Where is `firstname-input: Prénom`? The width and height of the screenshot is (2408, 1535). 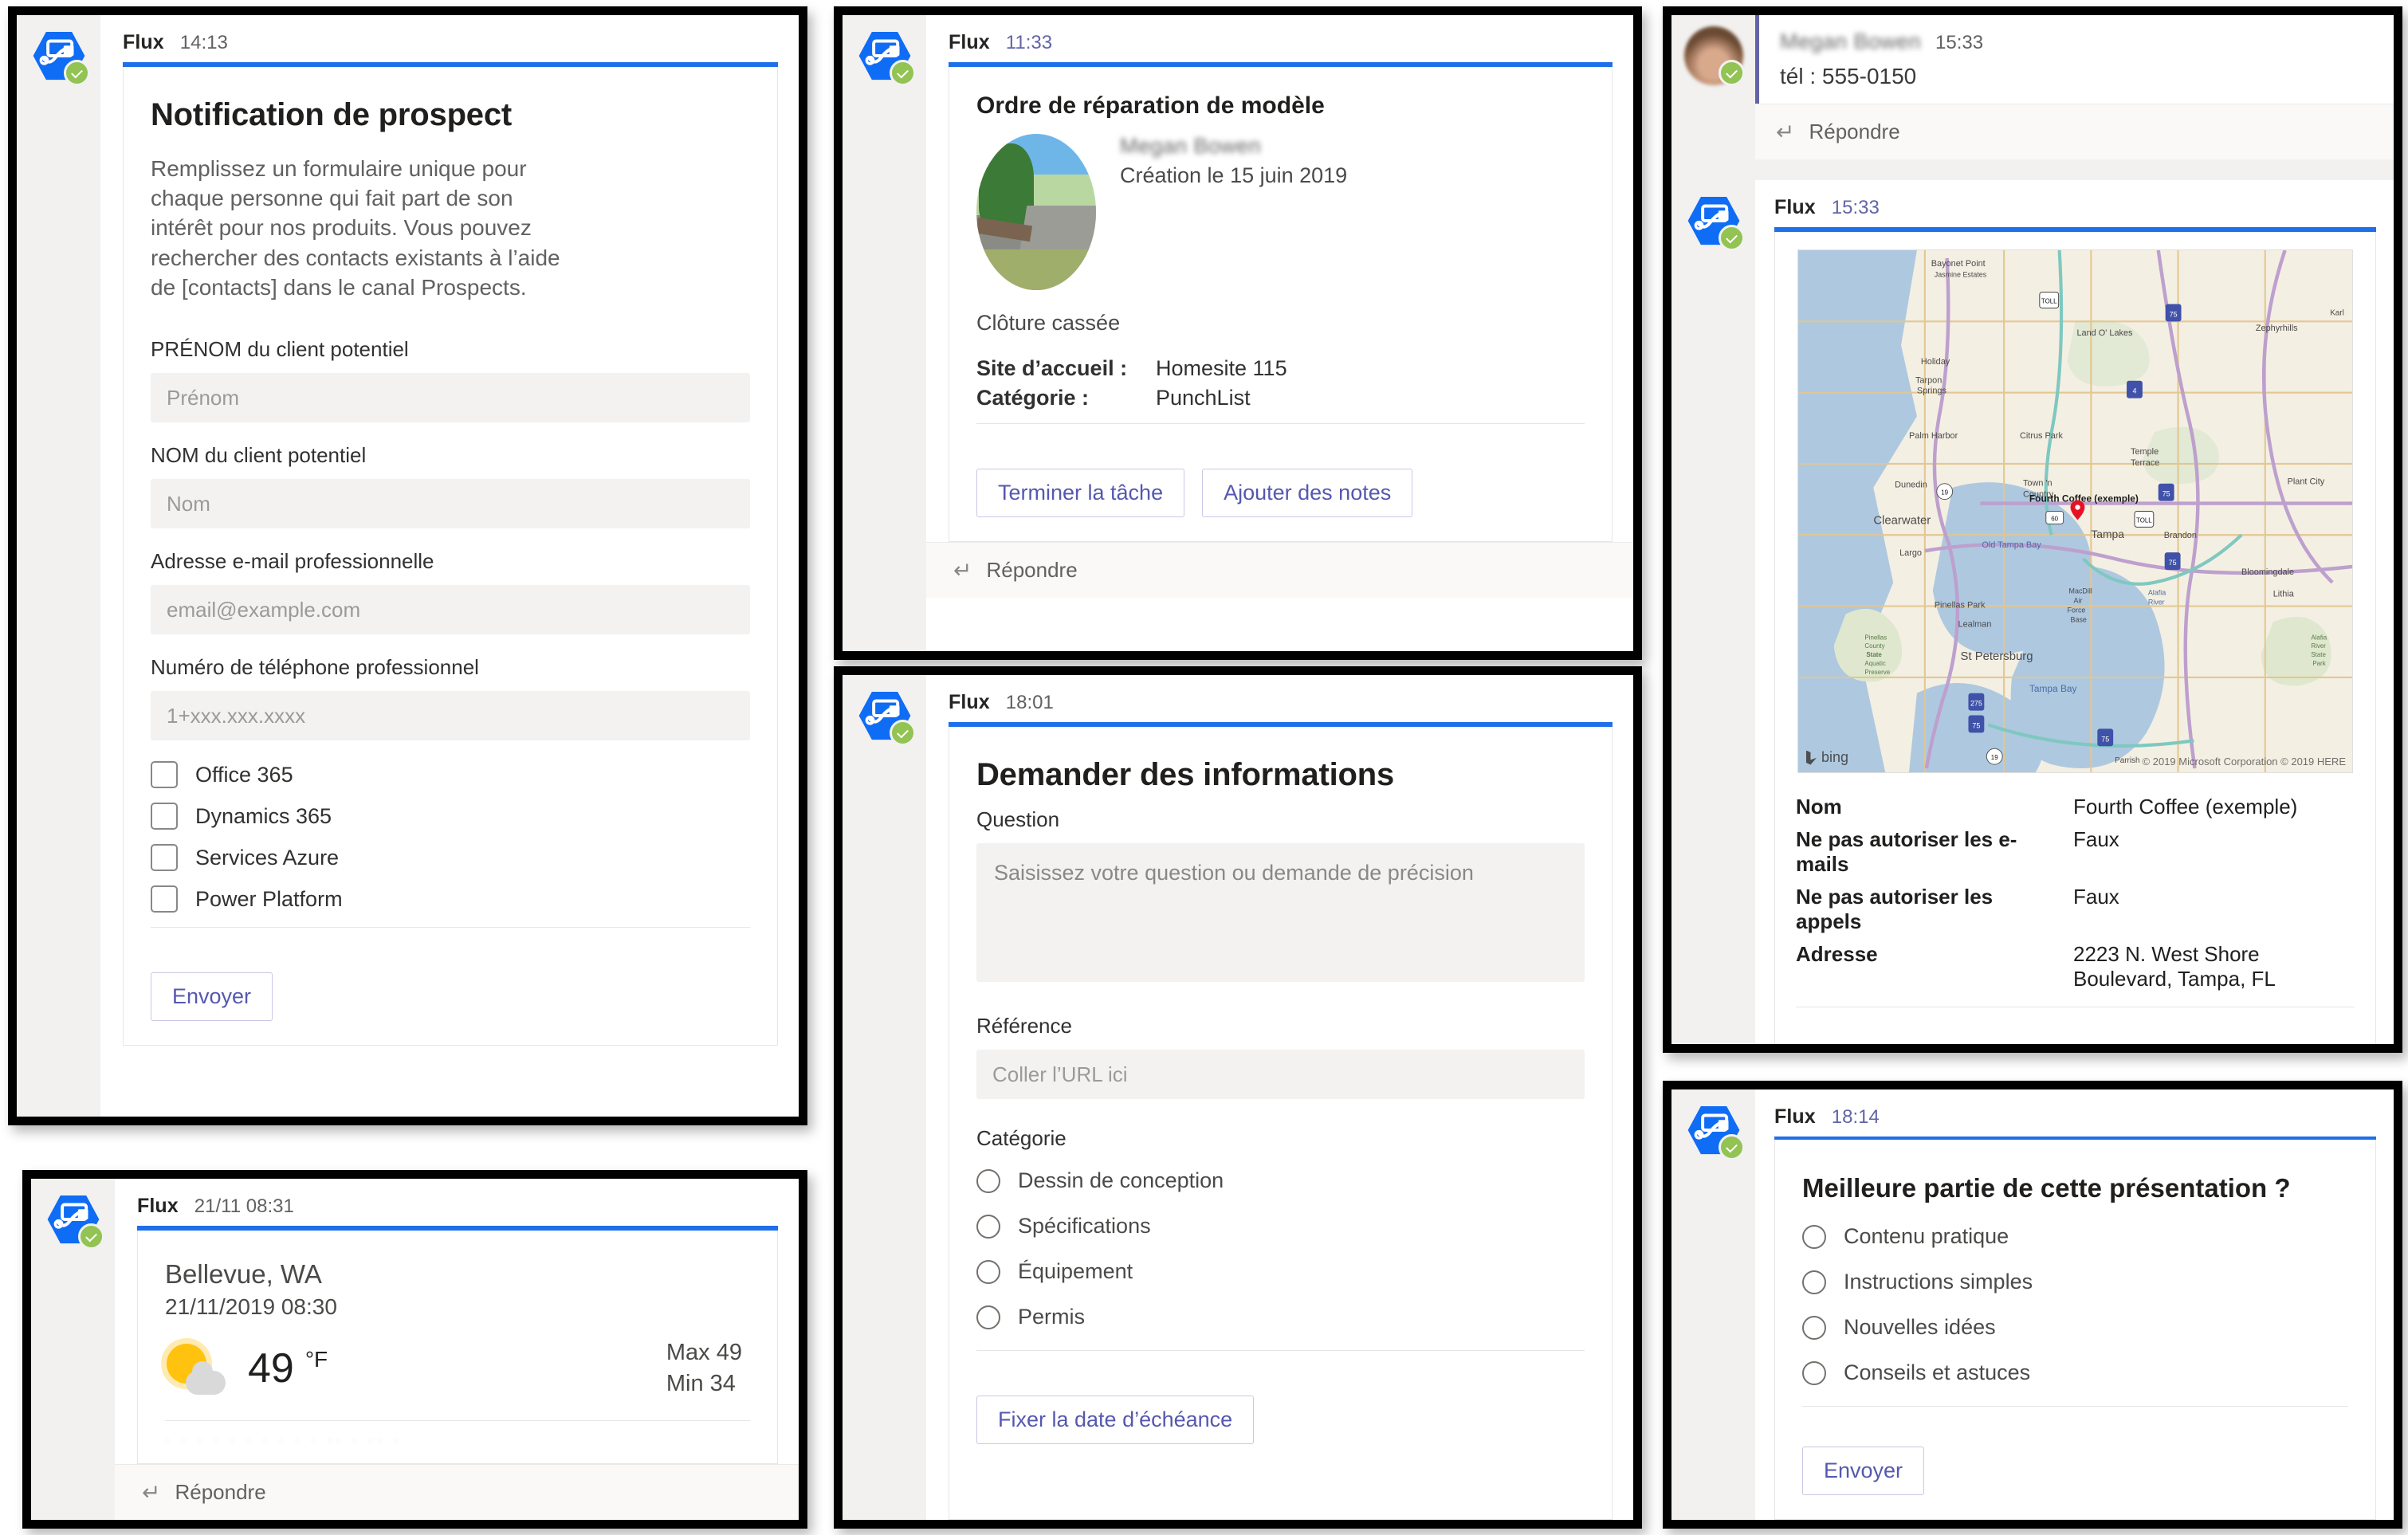 firstname-input: Prénom is located at coordinates (450, 398).